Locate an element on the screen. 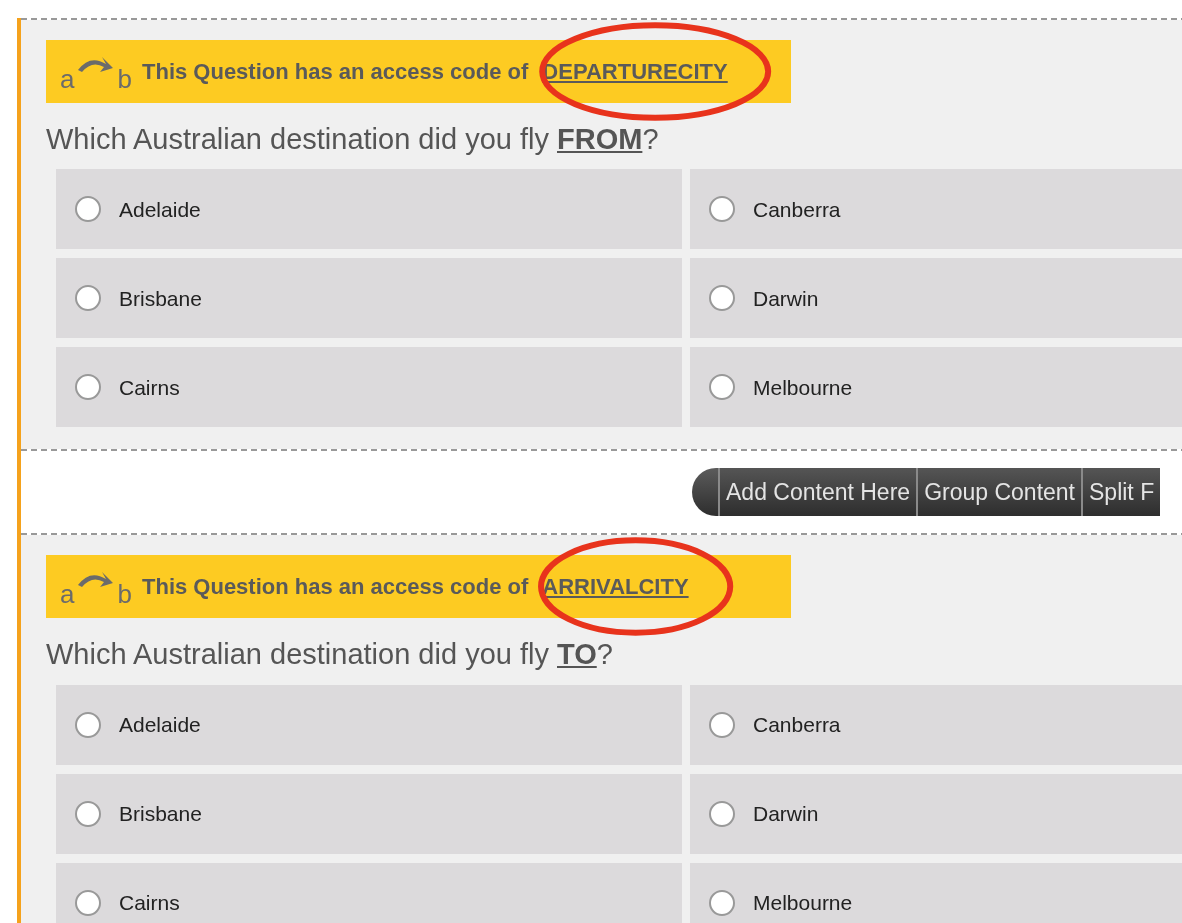 The width and height of the screenshot is (1182, 923). access-code-link: ARRIVALCITY is located at coordinates (615, 587).